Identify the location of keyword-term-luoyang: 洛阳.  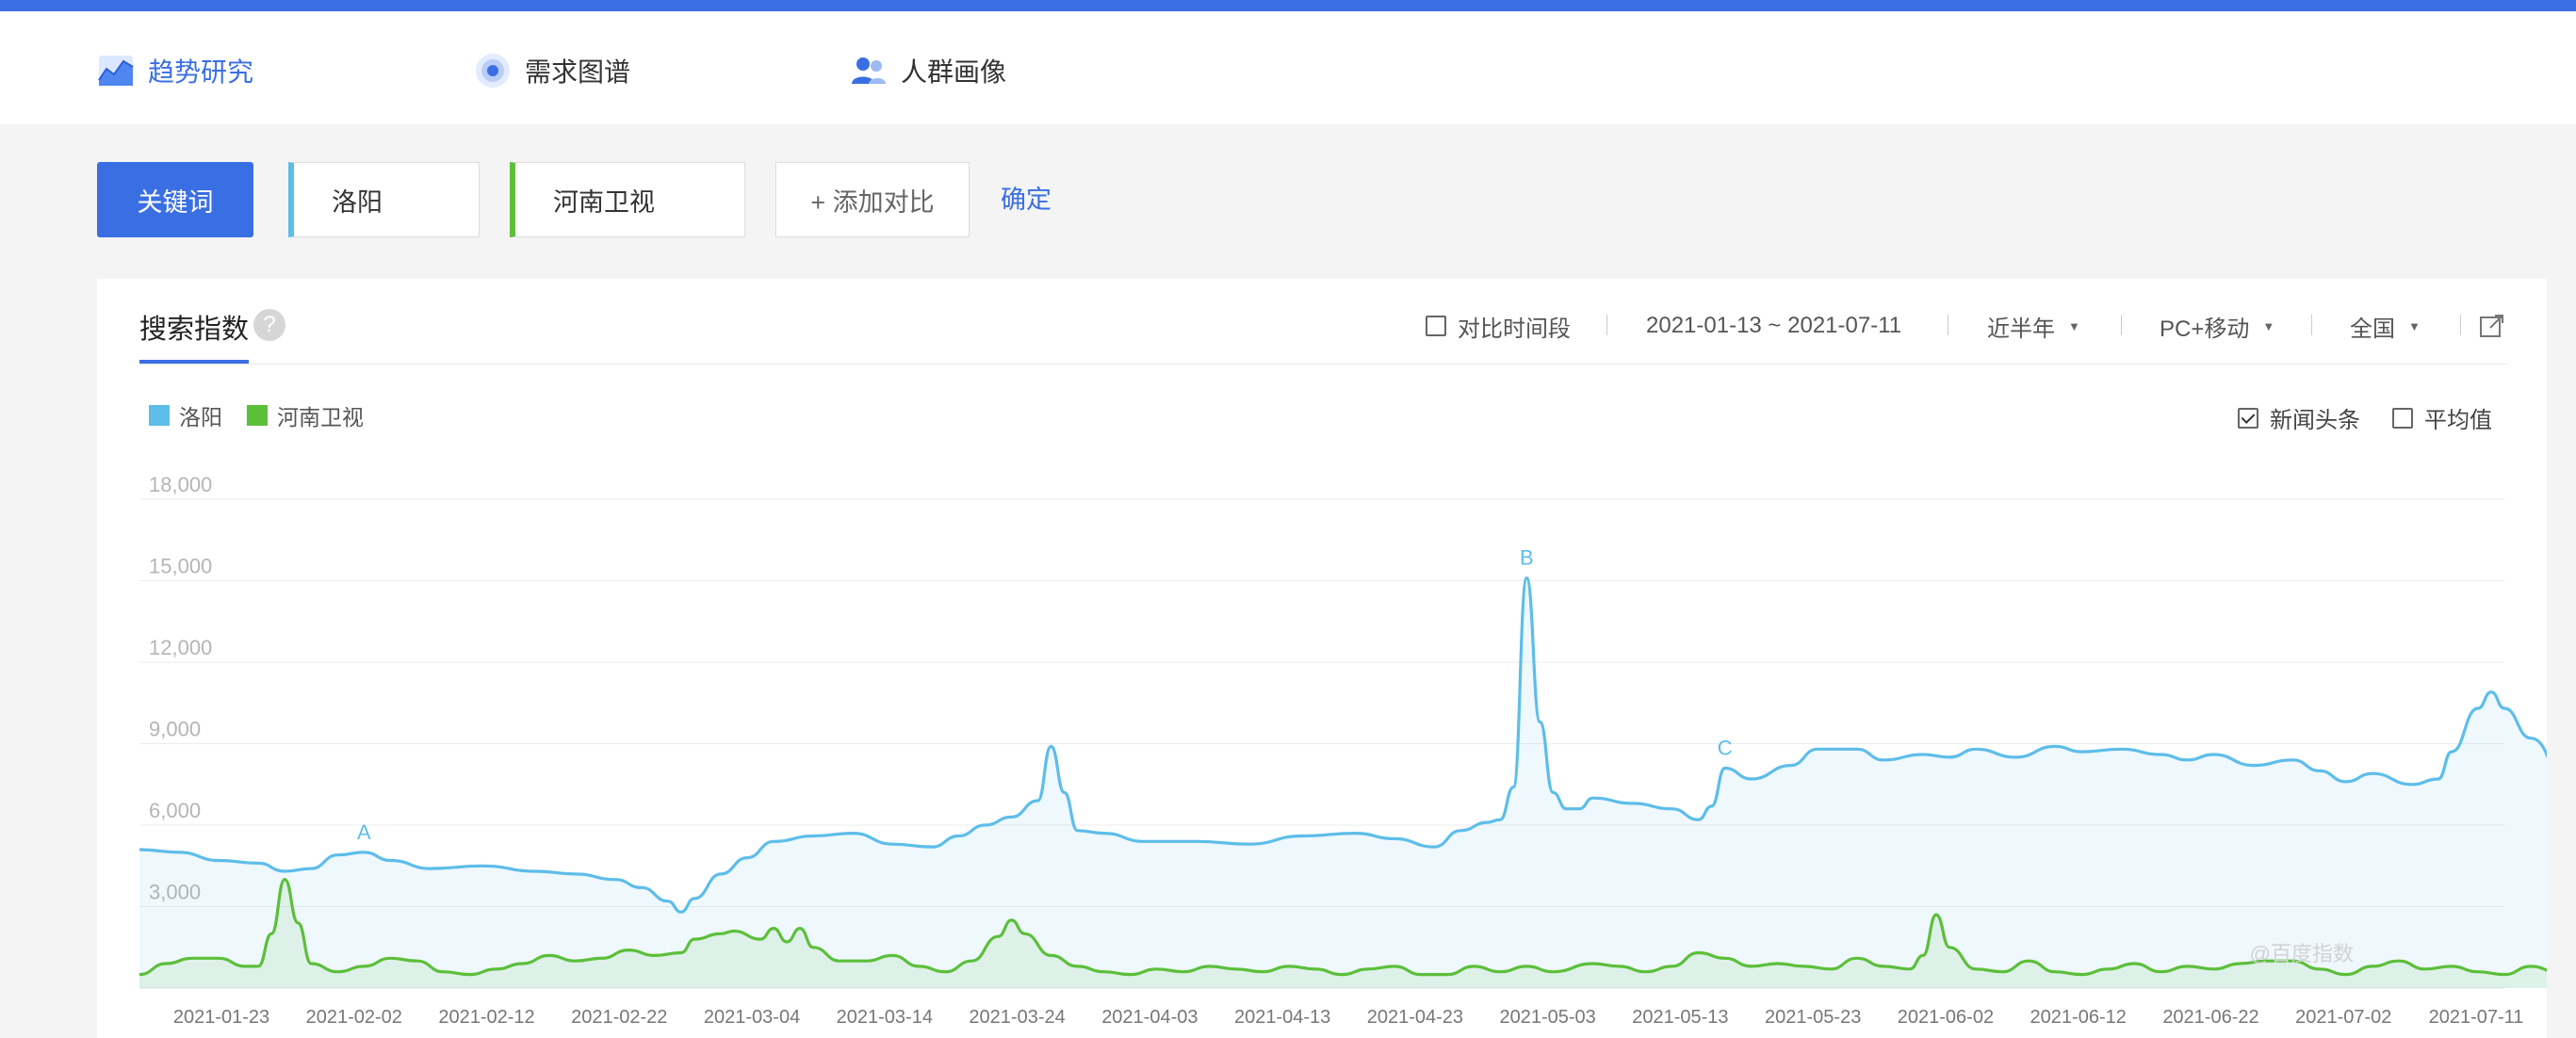
(384, 199).